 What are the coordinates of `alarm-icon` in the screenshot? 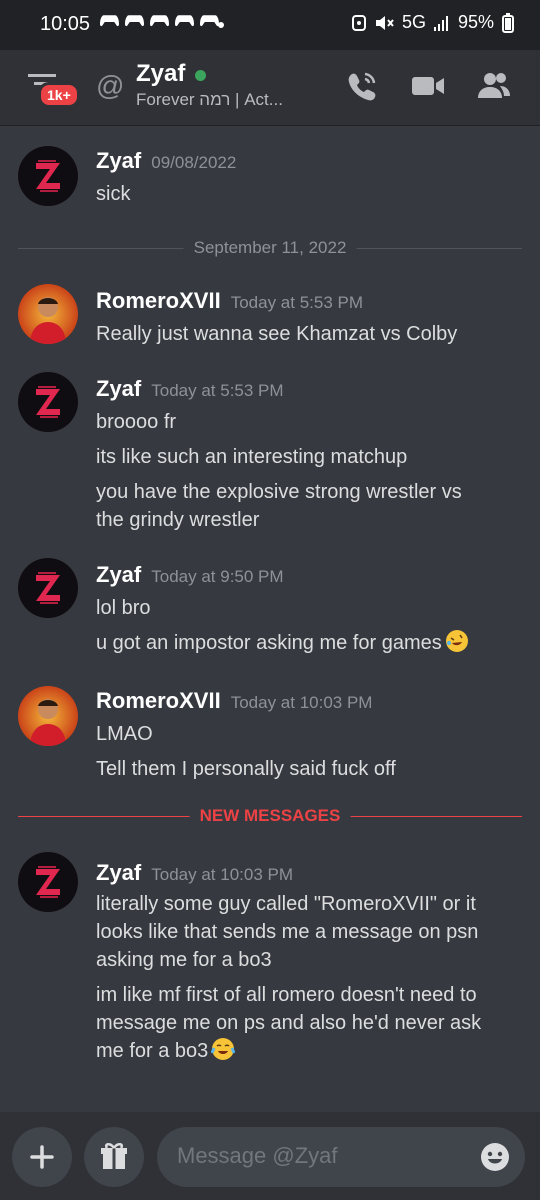 It's located at (358, 22).